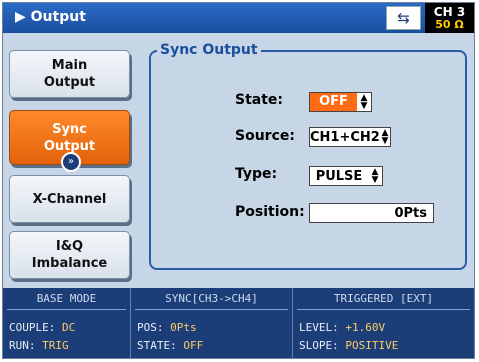 The image size is (479, 362). I want to click on pos-value: 0Pts, so click(183, 327).